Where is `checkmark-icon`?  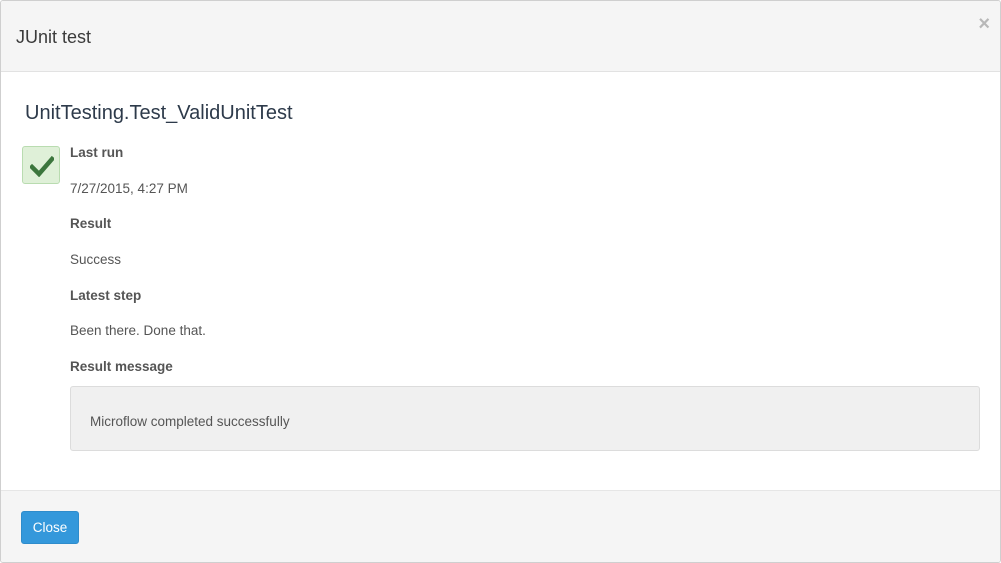 checkmark-icon is located at coordinates (42, 166).